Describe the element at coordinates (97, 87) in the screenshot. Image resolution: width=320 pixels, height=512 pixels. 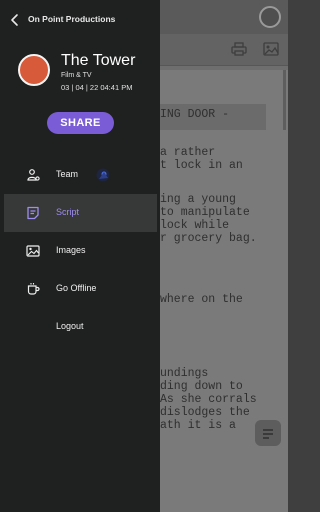
I see `project-date: 03 | 04 | 22 04:41 PM` at that location.